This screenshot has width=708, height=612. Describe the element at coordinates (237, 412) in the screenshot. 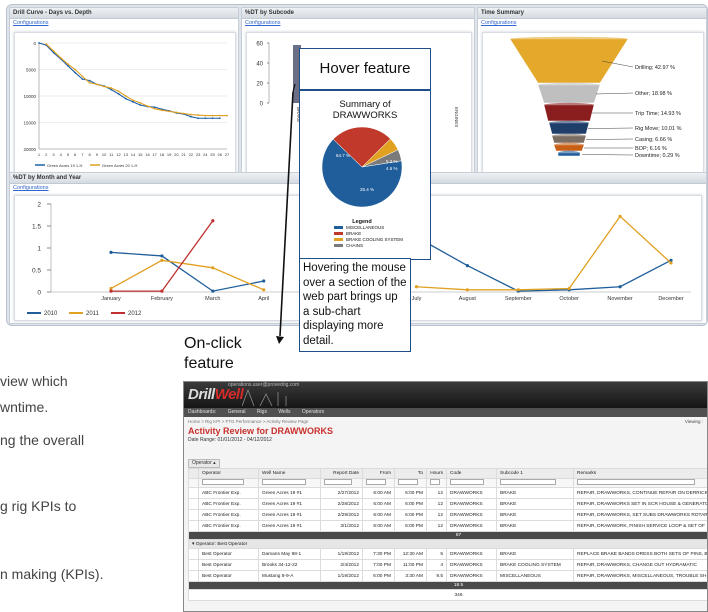

I see `nav-general: General` at that location.